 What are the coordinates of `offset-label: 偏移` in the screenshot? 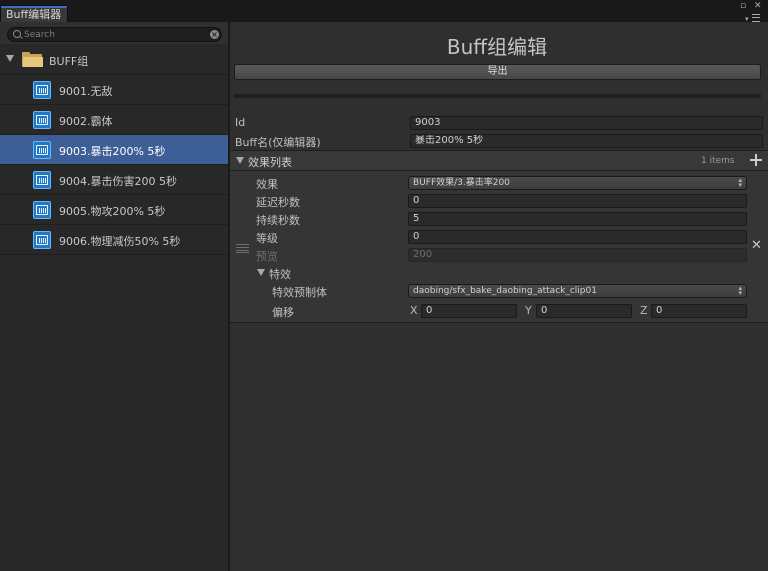 It's located at (283, 312).